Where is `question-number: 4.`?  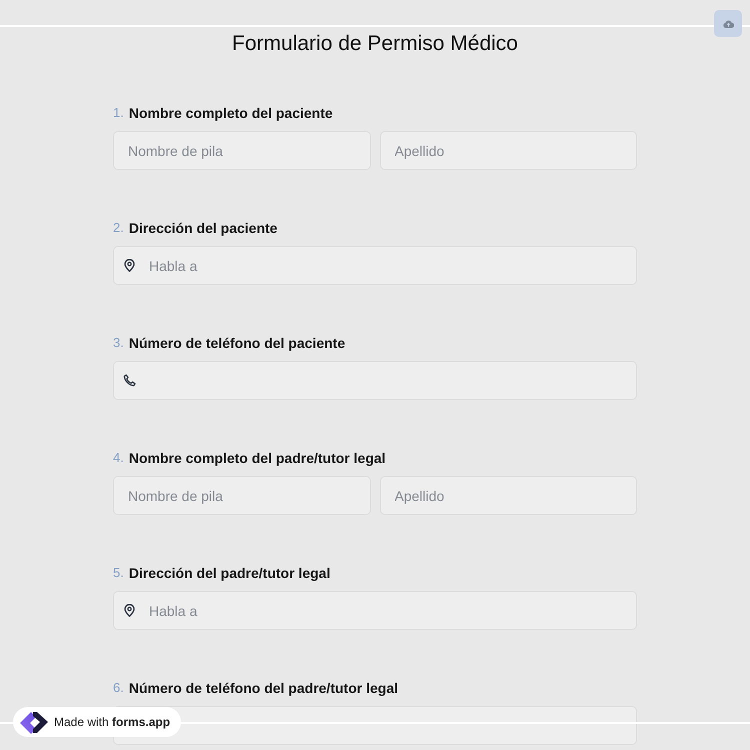
question-number: 4. is located at coordinates (118, 458).